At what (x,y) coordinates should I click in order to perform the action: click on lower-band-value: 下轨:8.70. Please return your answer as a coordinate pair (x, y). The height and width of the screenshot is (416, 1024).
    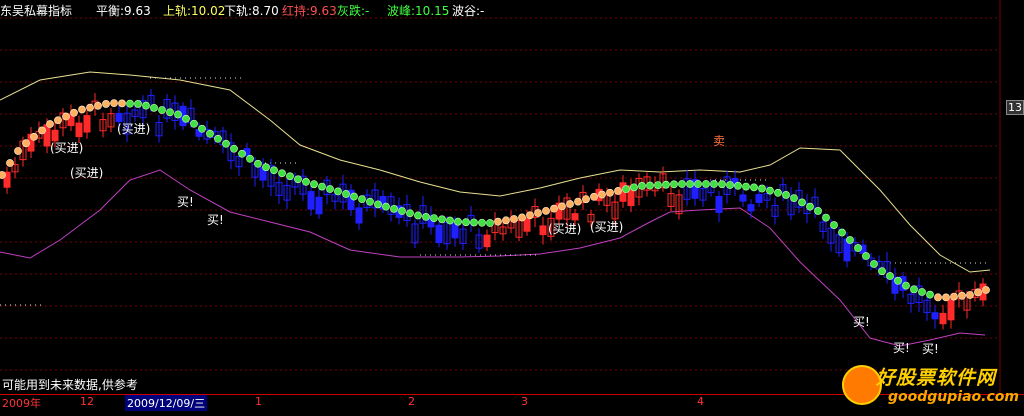
    Looking at the image, I should click on (251, 11).